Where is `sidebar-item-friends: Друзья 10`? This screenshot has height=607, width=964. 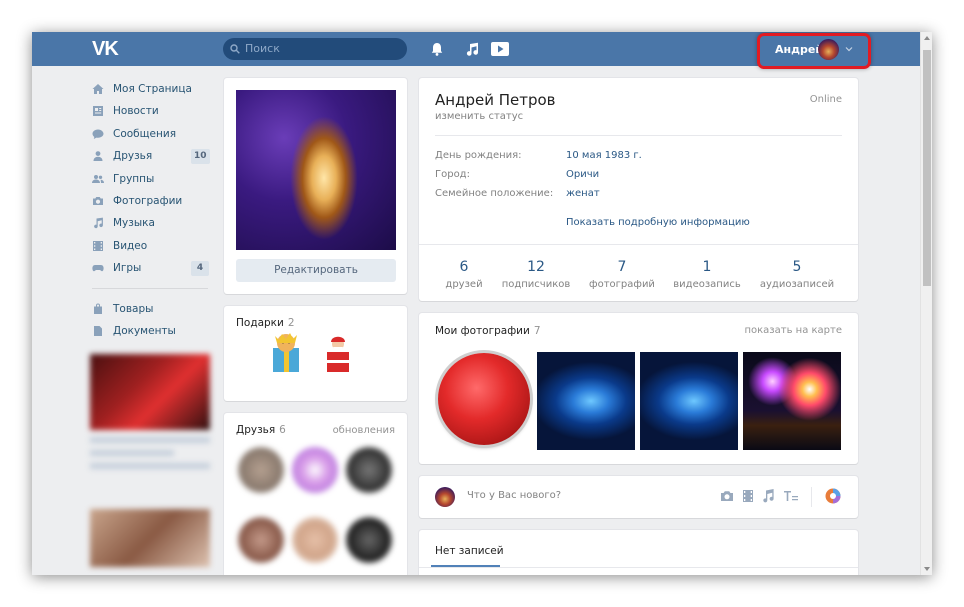
sidebar-item-friends: Друзья 10 is located at coordinates (152, 156).